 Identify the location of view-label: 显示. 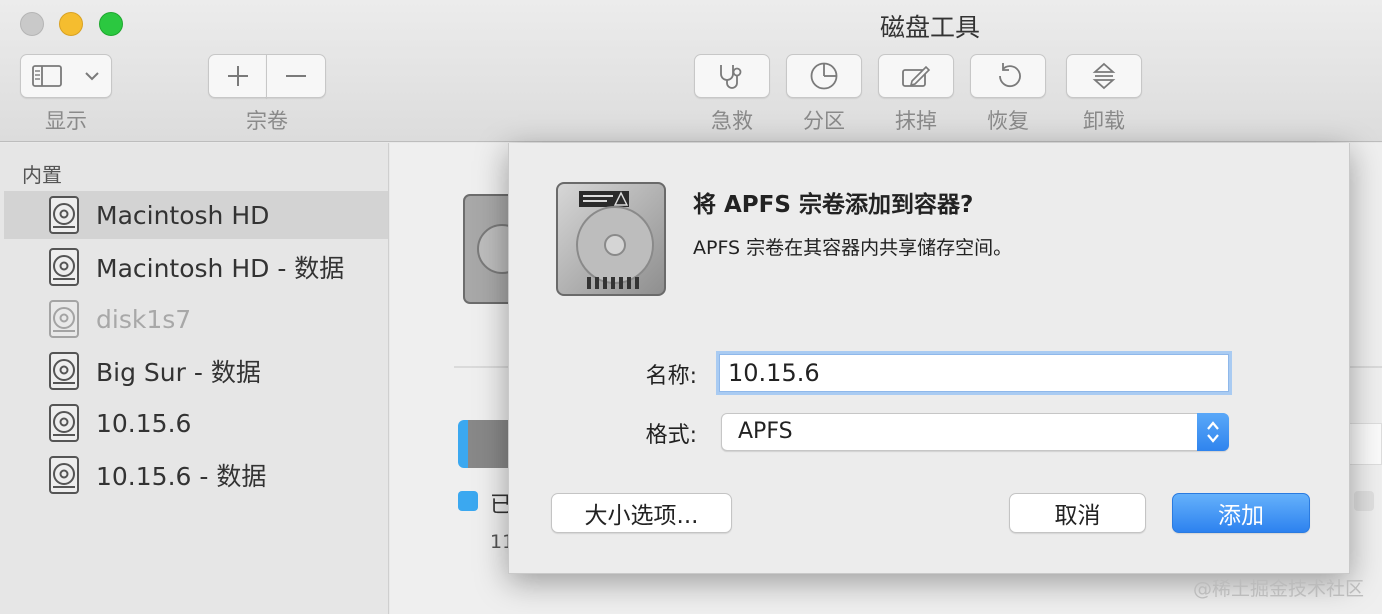
(66, 121).